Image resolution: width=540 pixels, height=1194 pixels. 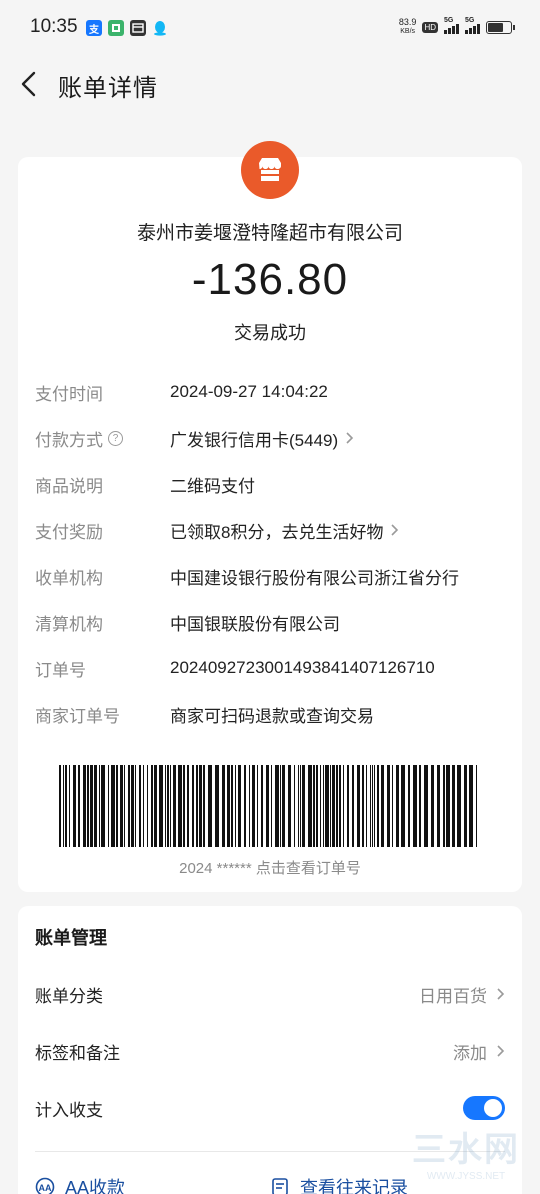 I want to click on detail-row-reward: 支付奖励 已领取8积分，去兑生活好物, so click(x=270, y=530).